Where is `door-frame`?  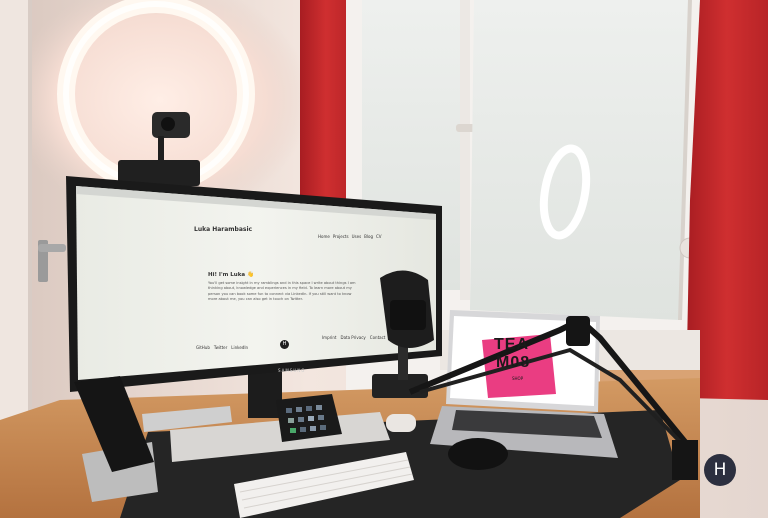 door-frame is located at coordinates (14, 220).